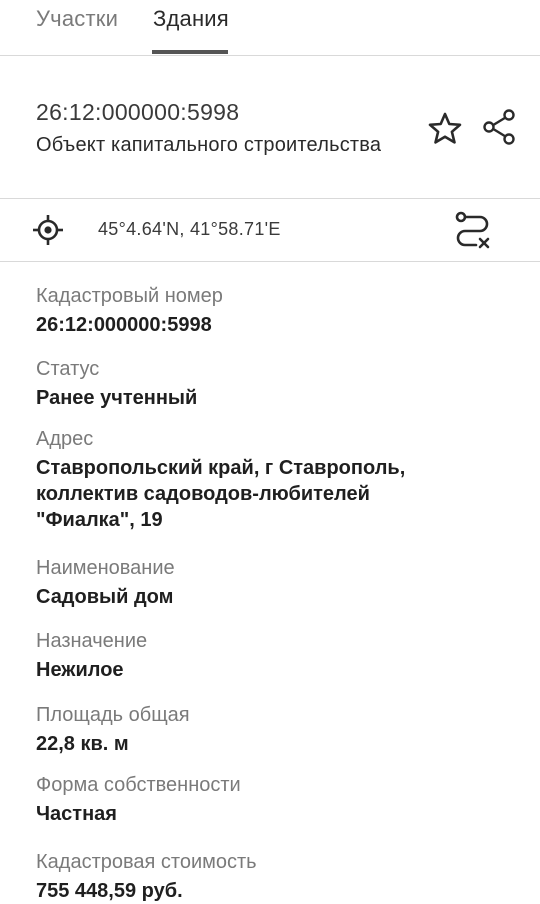  I want to click on field-label: Адрес, so click(65, 439).